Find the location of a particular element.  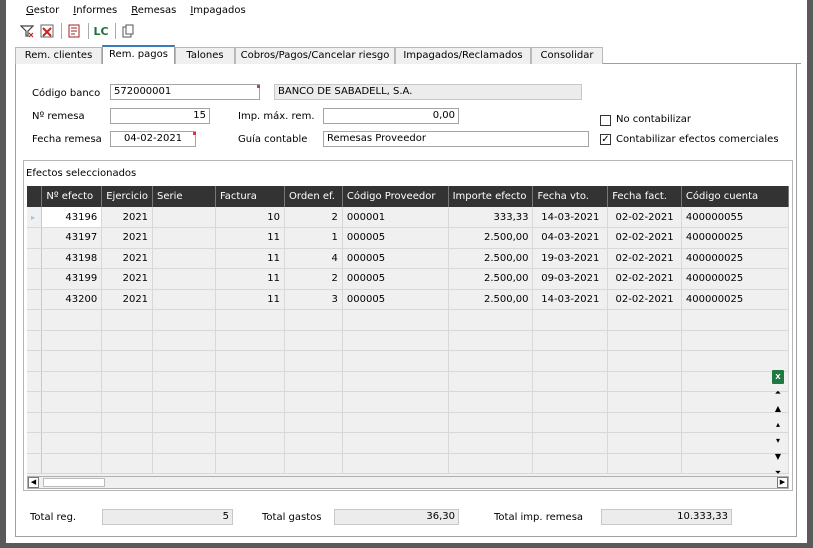

table-cell: 2.500,00 is located at coordinates (491, 258).